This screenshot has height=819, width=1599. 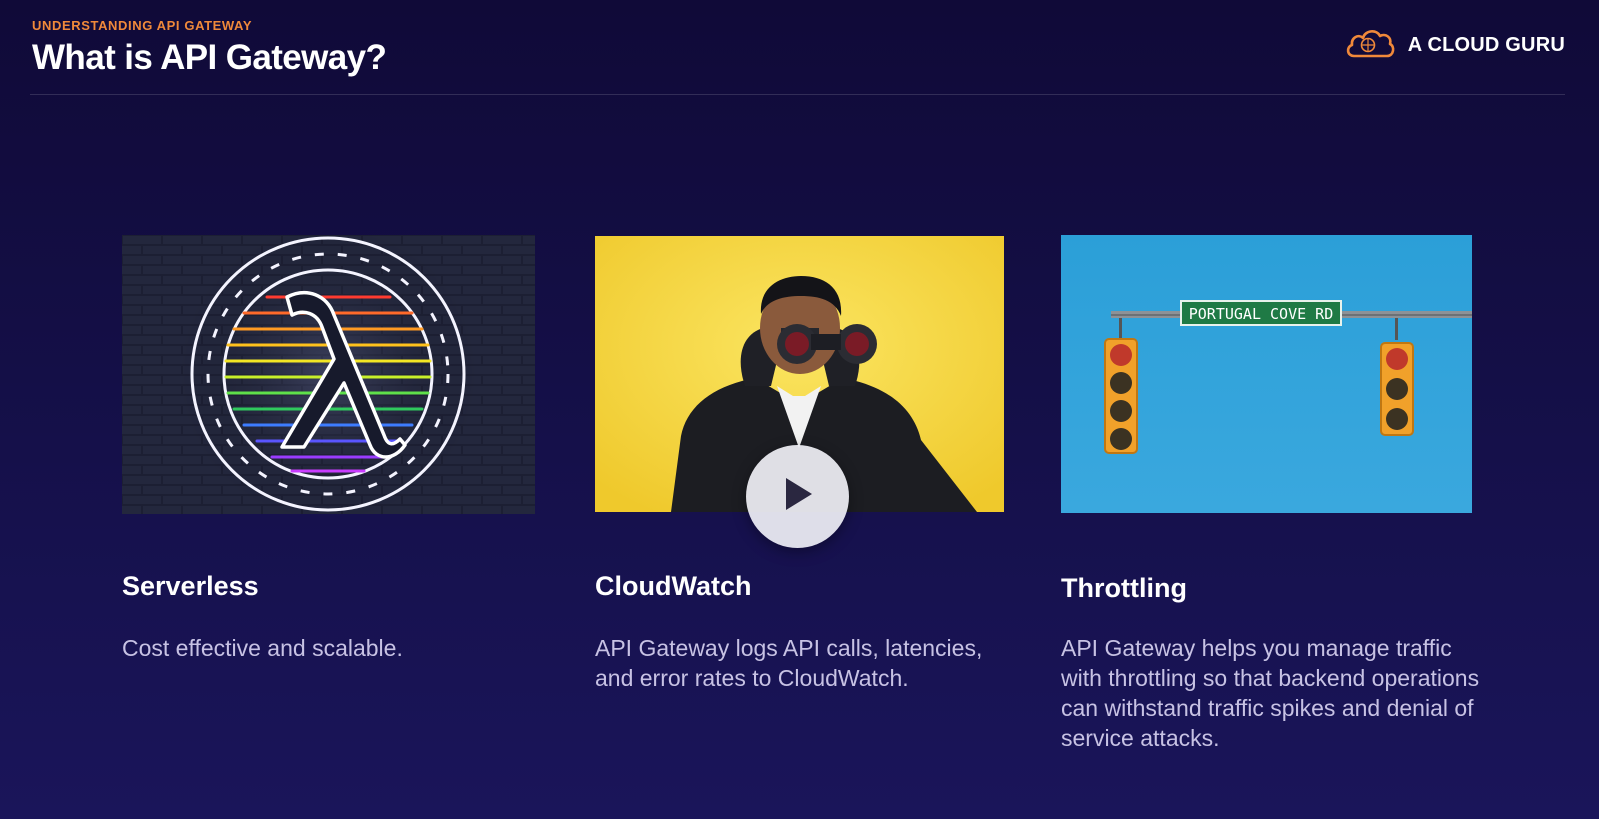 What do you see at coordinates (262, 648) in the screenshot?
I see `card-description: Cost effective and scalable.` at bounding box center [262, 648].